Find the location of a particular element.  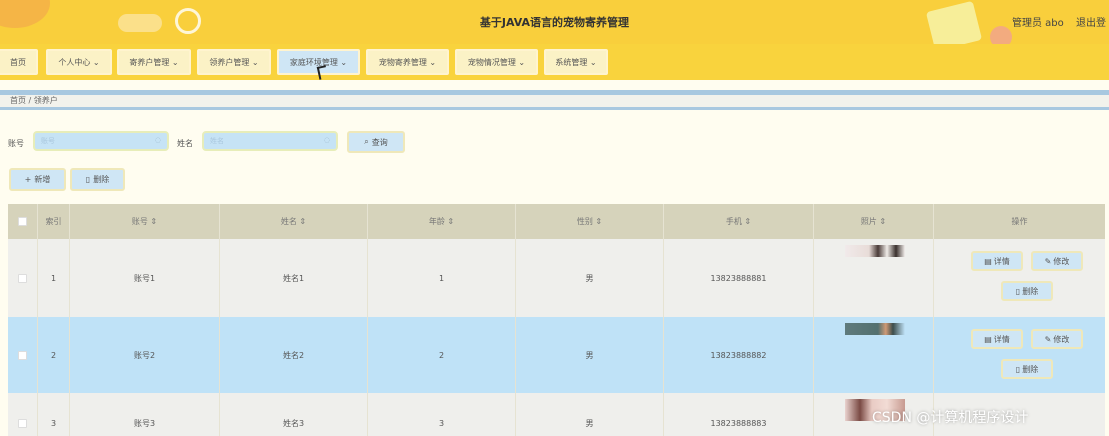

select-all-checkbox is located at coordinates (22, 221).